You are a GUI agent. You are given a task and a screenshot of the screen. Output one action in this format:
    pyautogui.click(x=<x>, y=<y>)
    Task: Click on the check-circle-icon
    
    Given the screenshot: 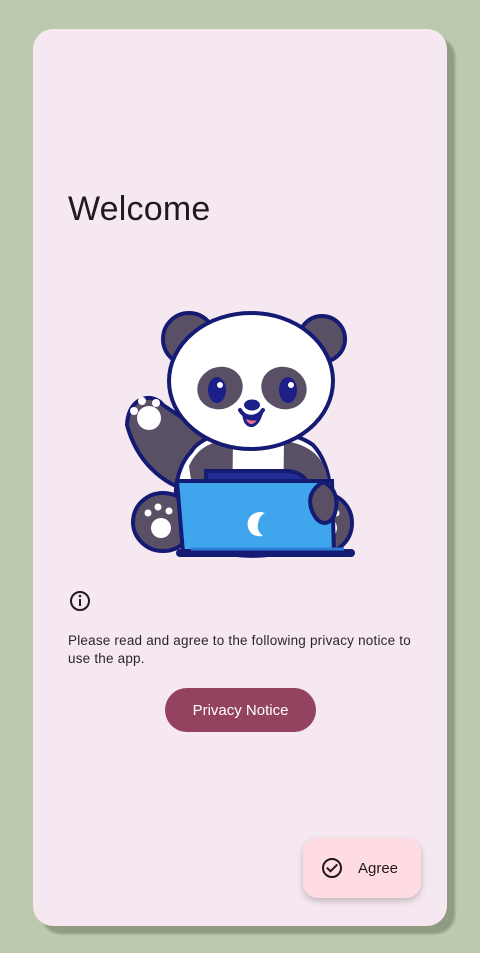 What is the action you would take?
    pyautogui.click(x=332, y=868)
    